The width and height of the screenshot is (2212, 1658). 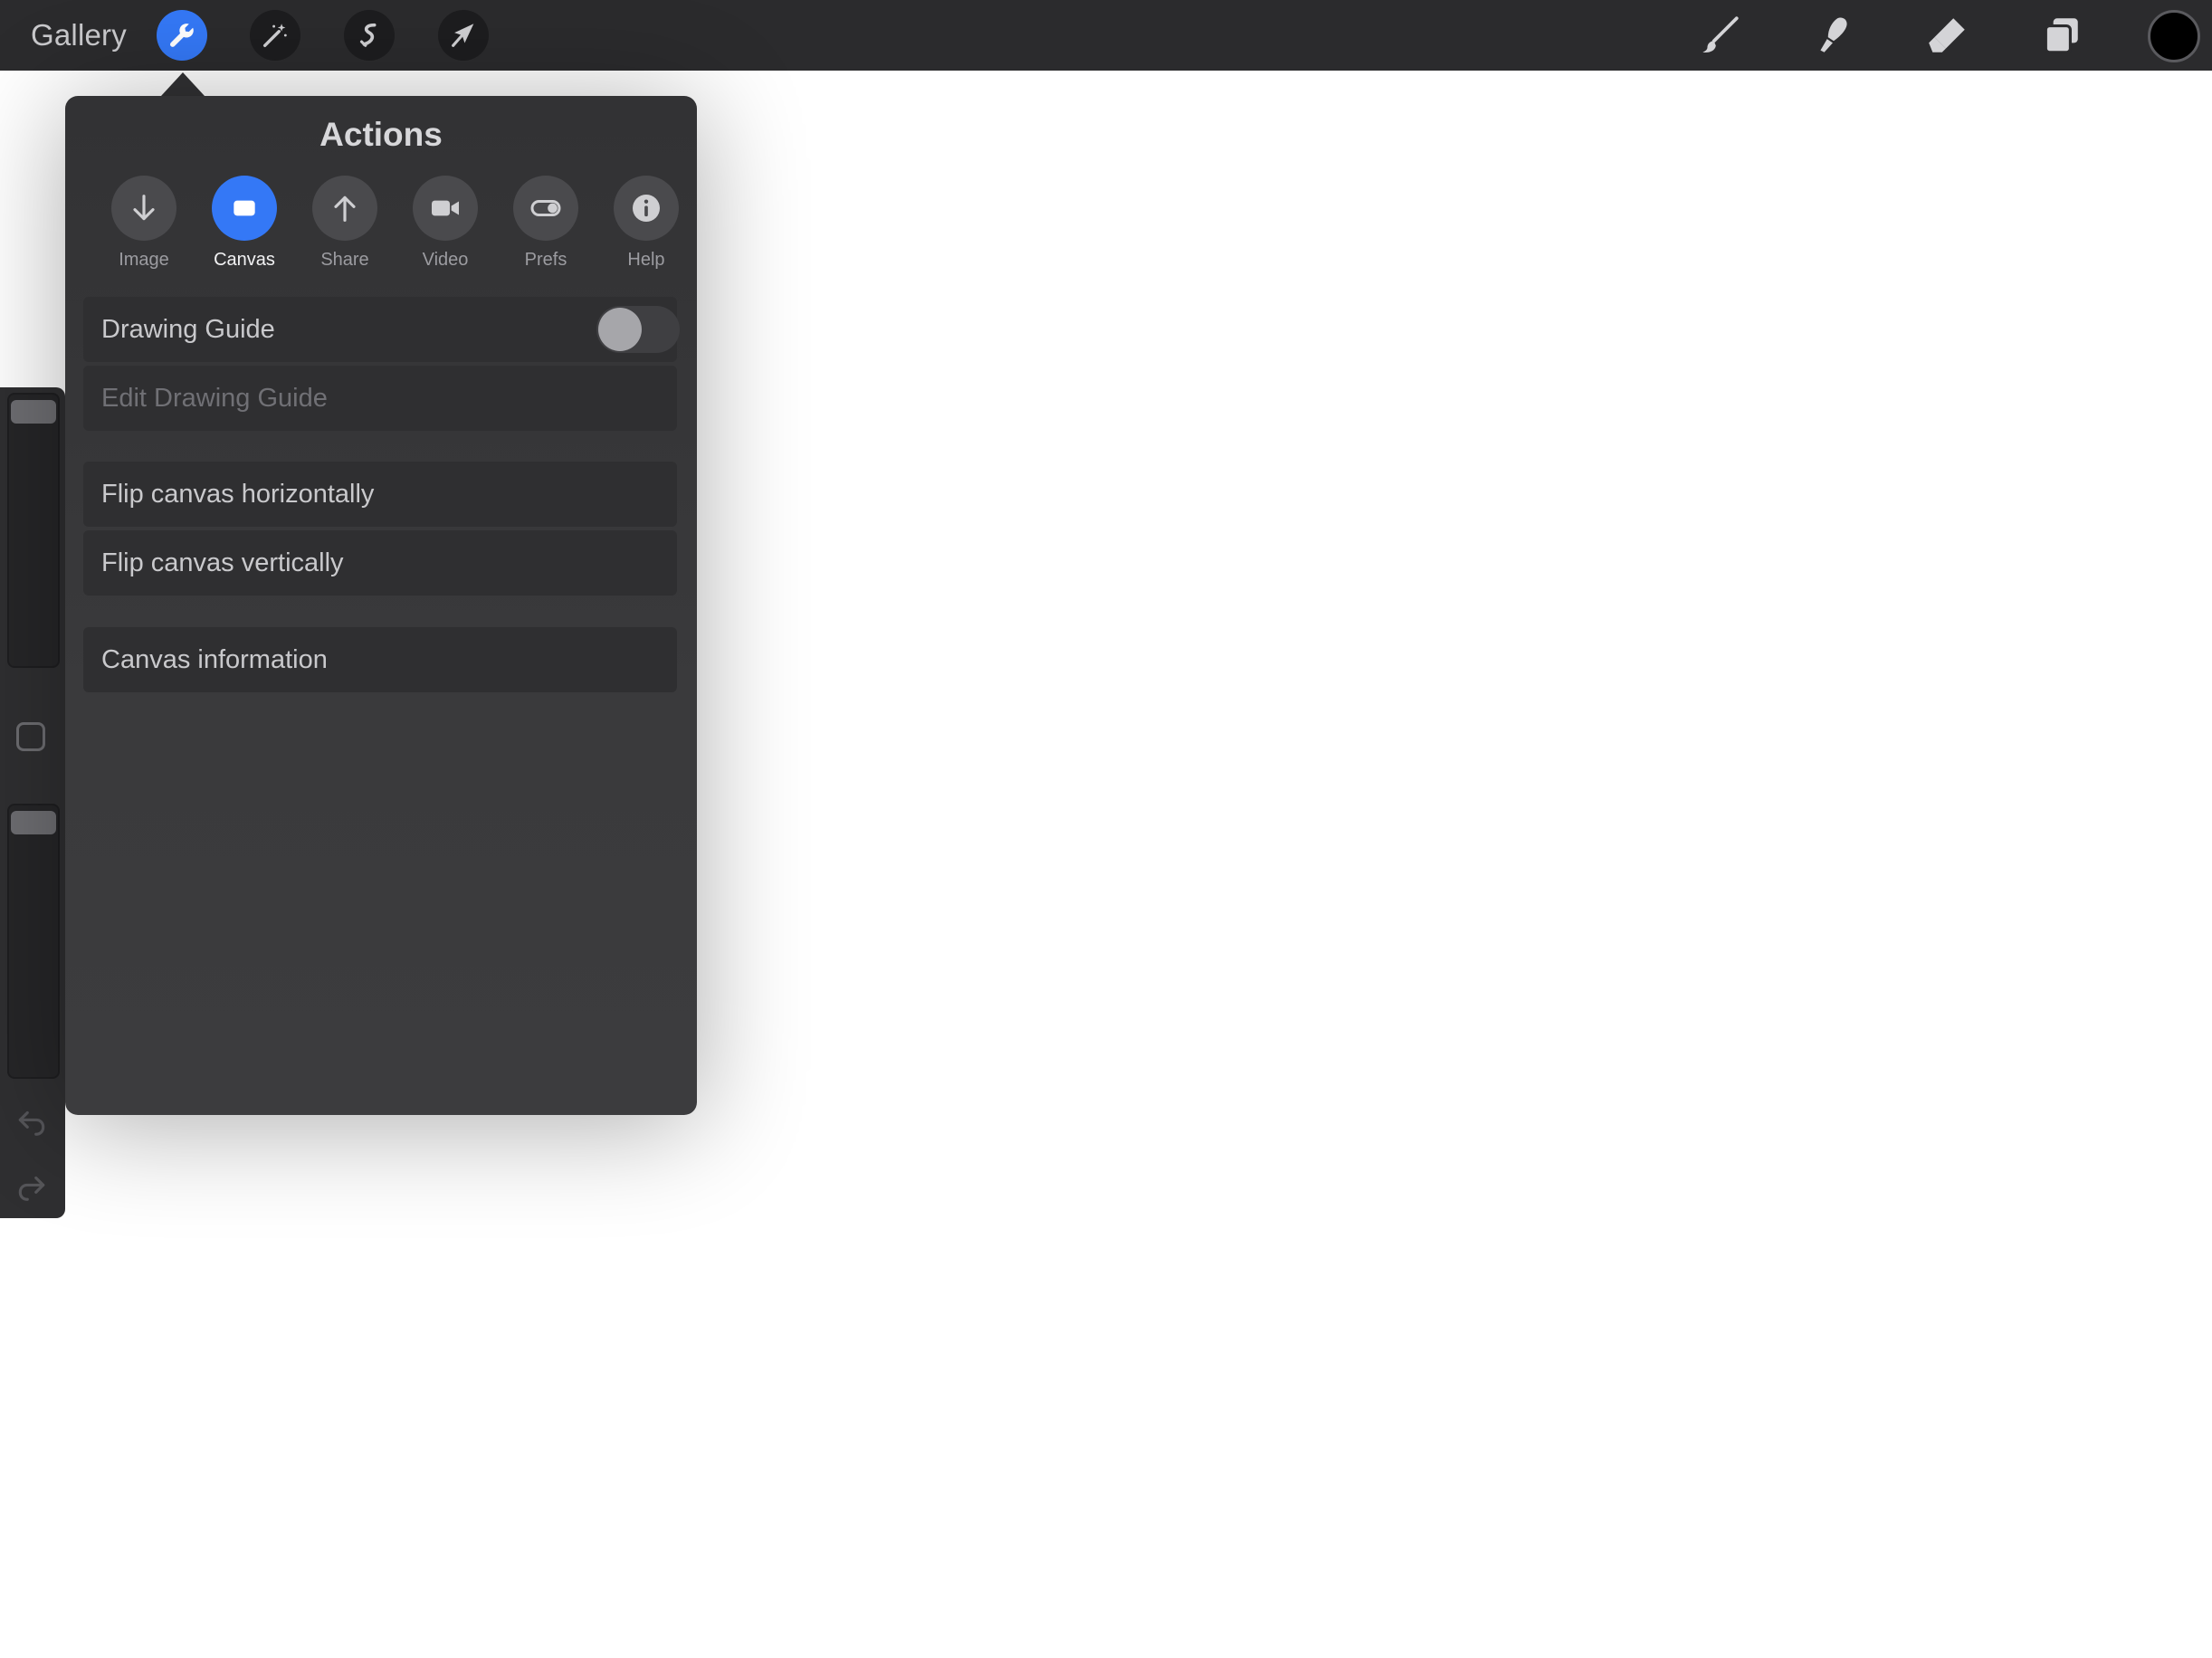 What do you see at coordinates (345, 208) in the screenshot?
I see `arrow-up-icon` at bounding box center [345, 208].